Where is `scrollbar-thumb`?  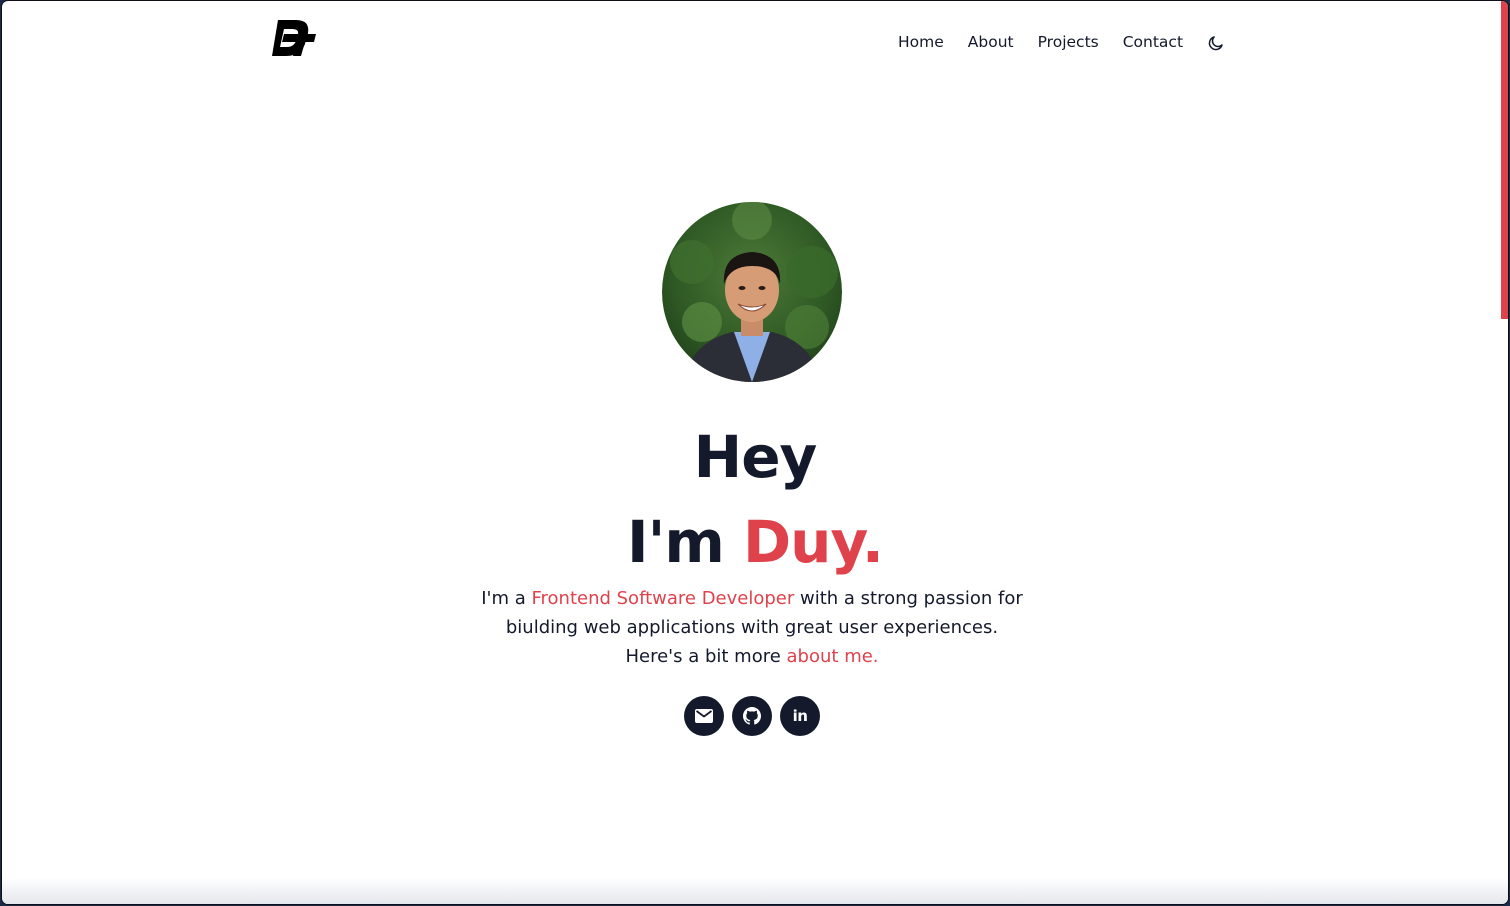 scrollbar-thumb is located at coordinates (1504, 160).